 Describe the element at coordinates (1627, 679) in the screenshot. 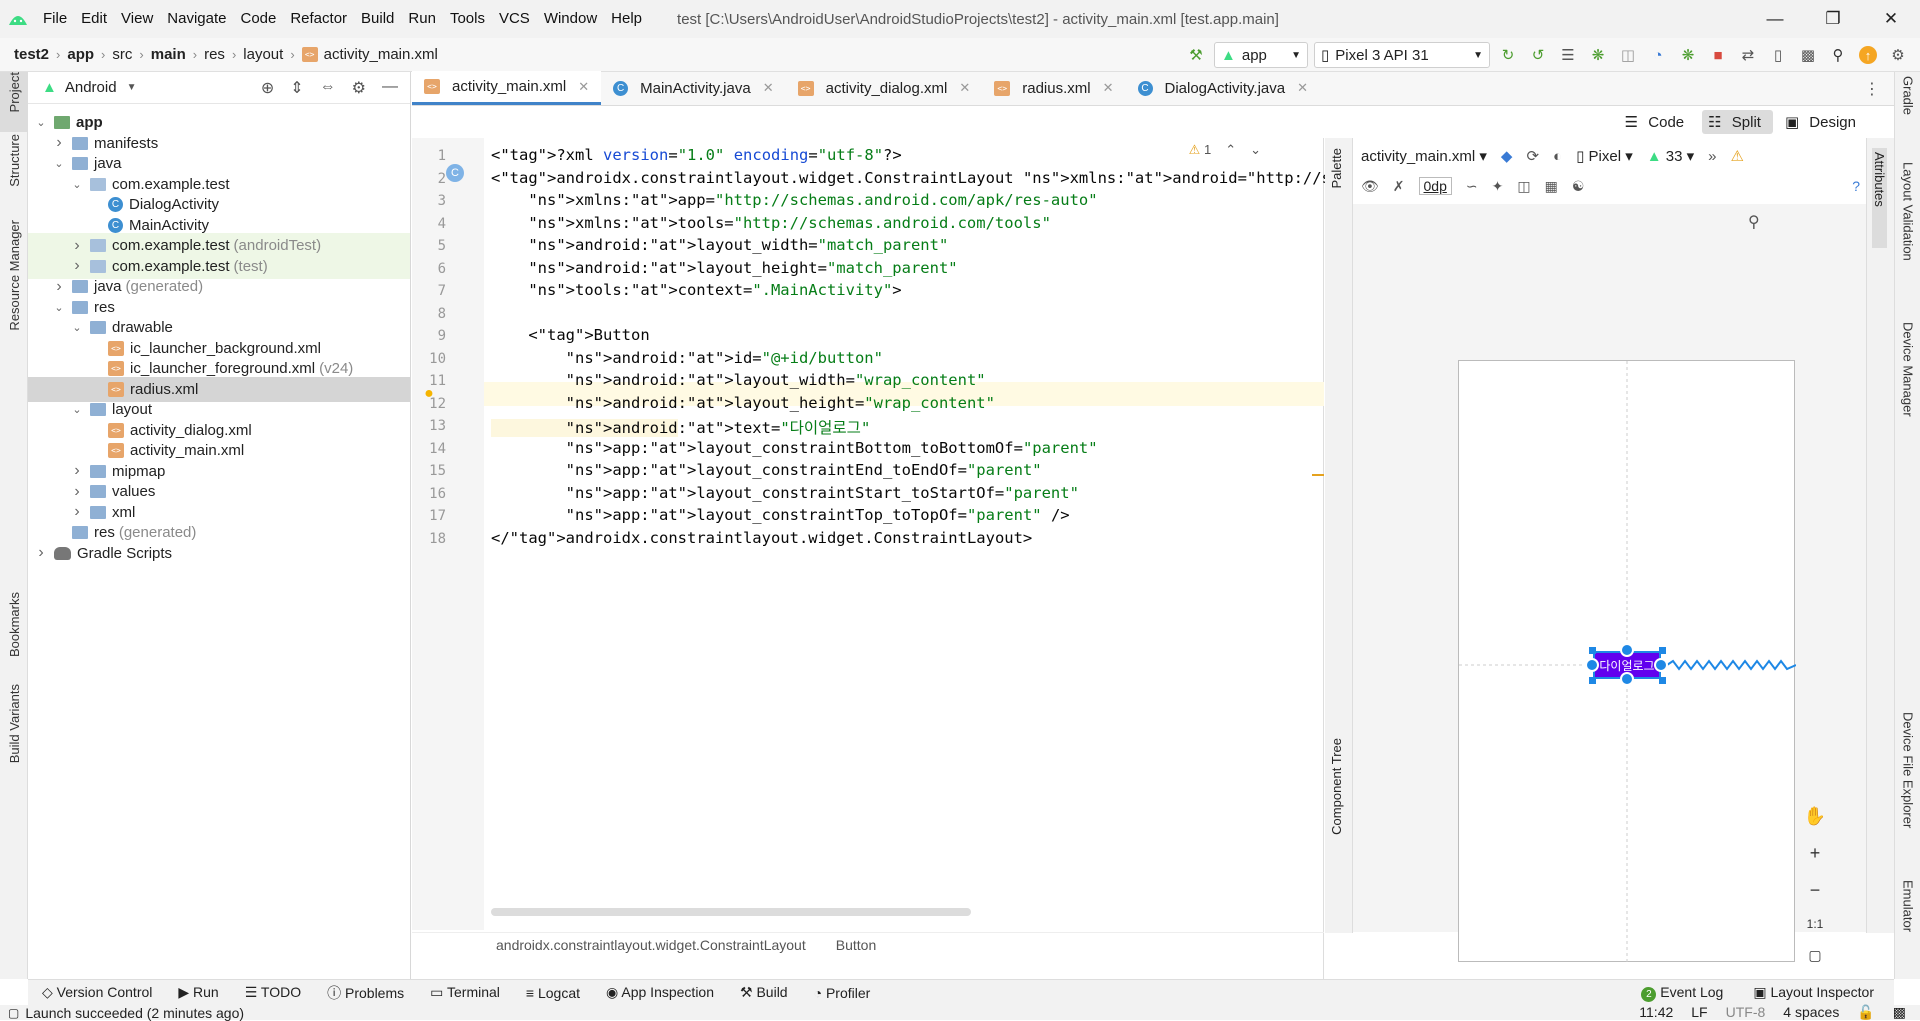

I see `constraint-bottom-handle` at that location.